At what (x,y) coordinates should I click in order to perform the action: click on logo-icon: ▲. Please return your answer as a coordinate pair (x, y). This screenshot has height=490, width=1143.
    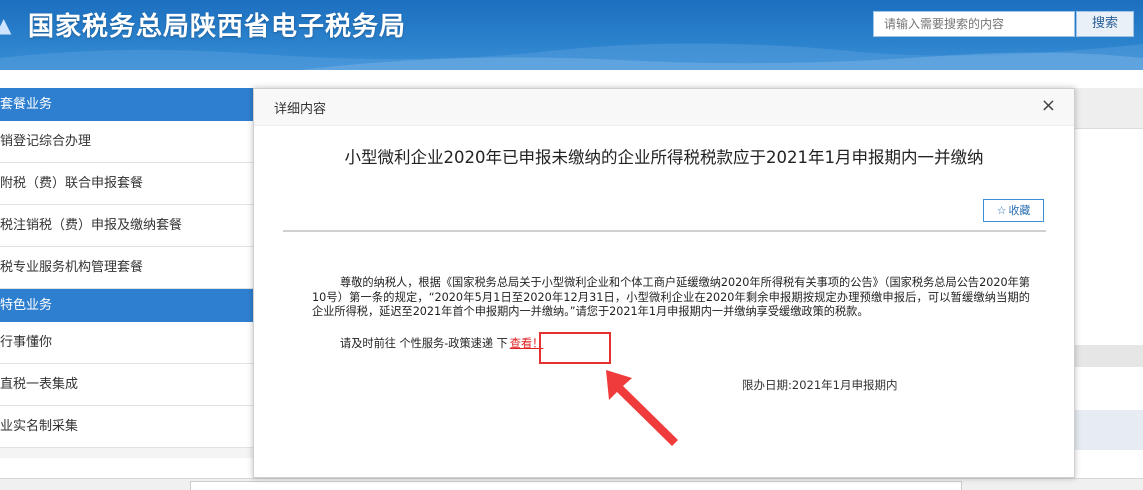
    Looking at the image, I should click on (6, 25).